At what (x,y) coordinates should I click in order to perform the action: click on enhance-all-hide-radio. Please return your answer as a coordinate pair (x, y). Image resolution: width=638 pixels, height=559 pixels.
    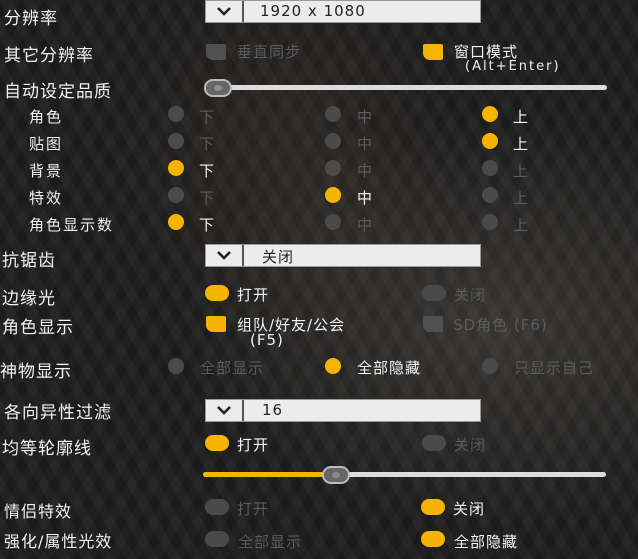
    Looking at the image, I should click on (433, 539).